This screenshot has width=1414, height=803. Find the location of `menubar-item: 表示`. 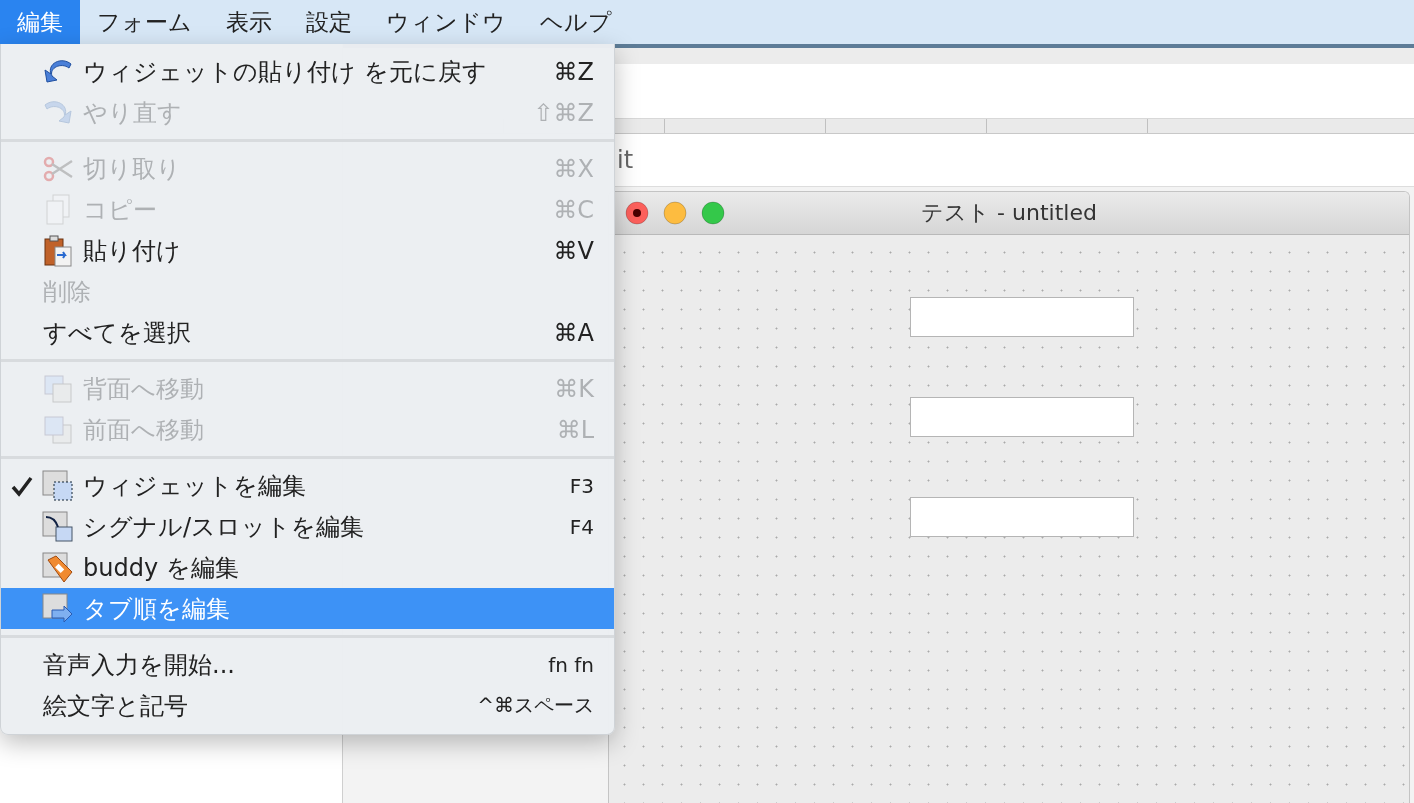

menubar-item: 表示 is located at coordinates (249, 22).